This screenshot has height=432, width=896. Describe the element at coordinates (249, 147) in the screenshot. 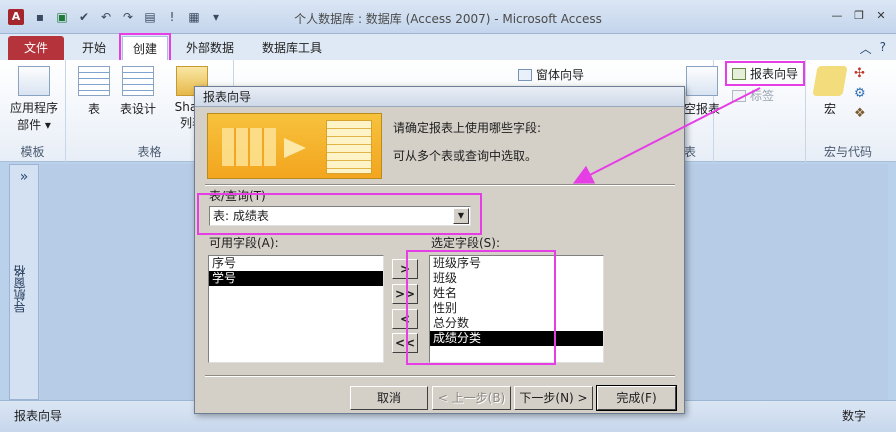

I see `banner-table-graphic` at that location.